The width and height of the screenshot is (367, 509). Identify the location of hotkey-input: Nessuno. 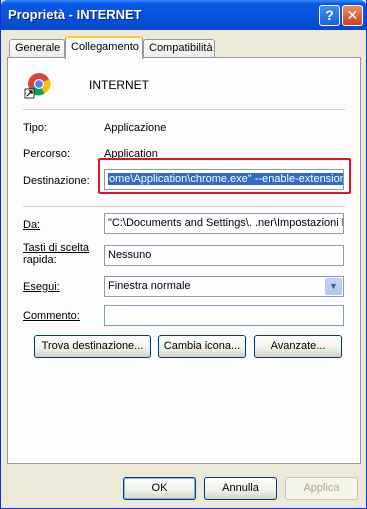
(224, 255).